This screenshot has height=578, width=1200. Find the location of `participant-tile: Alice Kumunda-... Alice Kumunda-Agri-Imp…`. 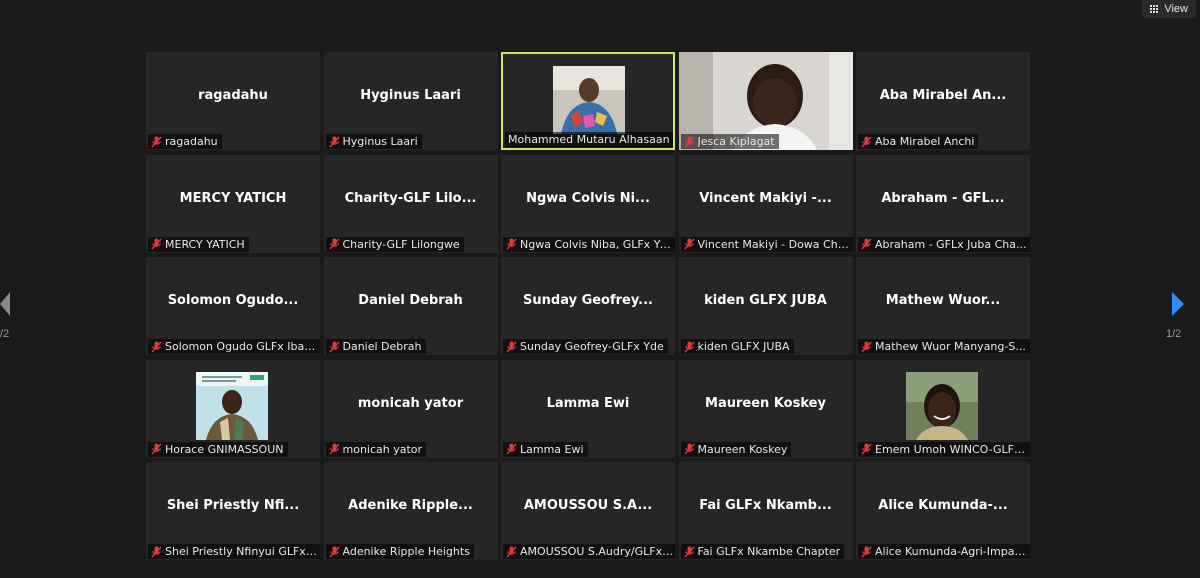

participant-tile: Alice Kumunda-... Alice Kumunda-Agri-Imp… is located at coordinates (943, 511).